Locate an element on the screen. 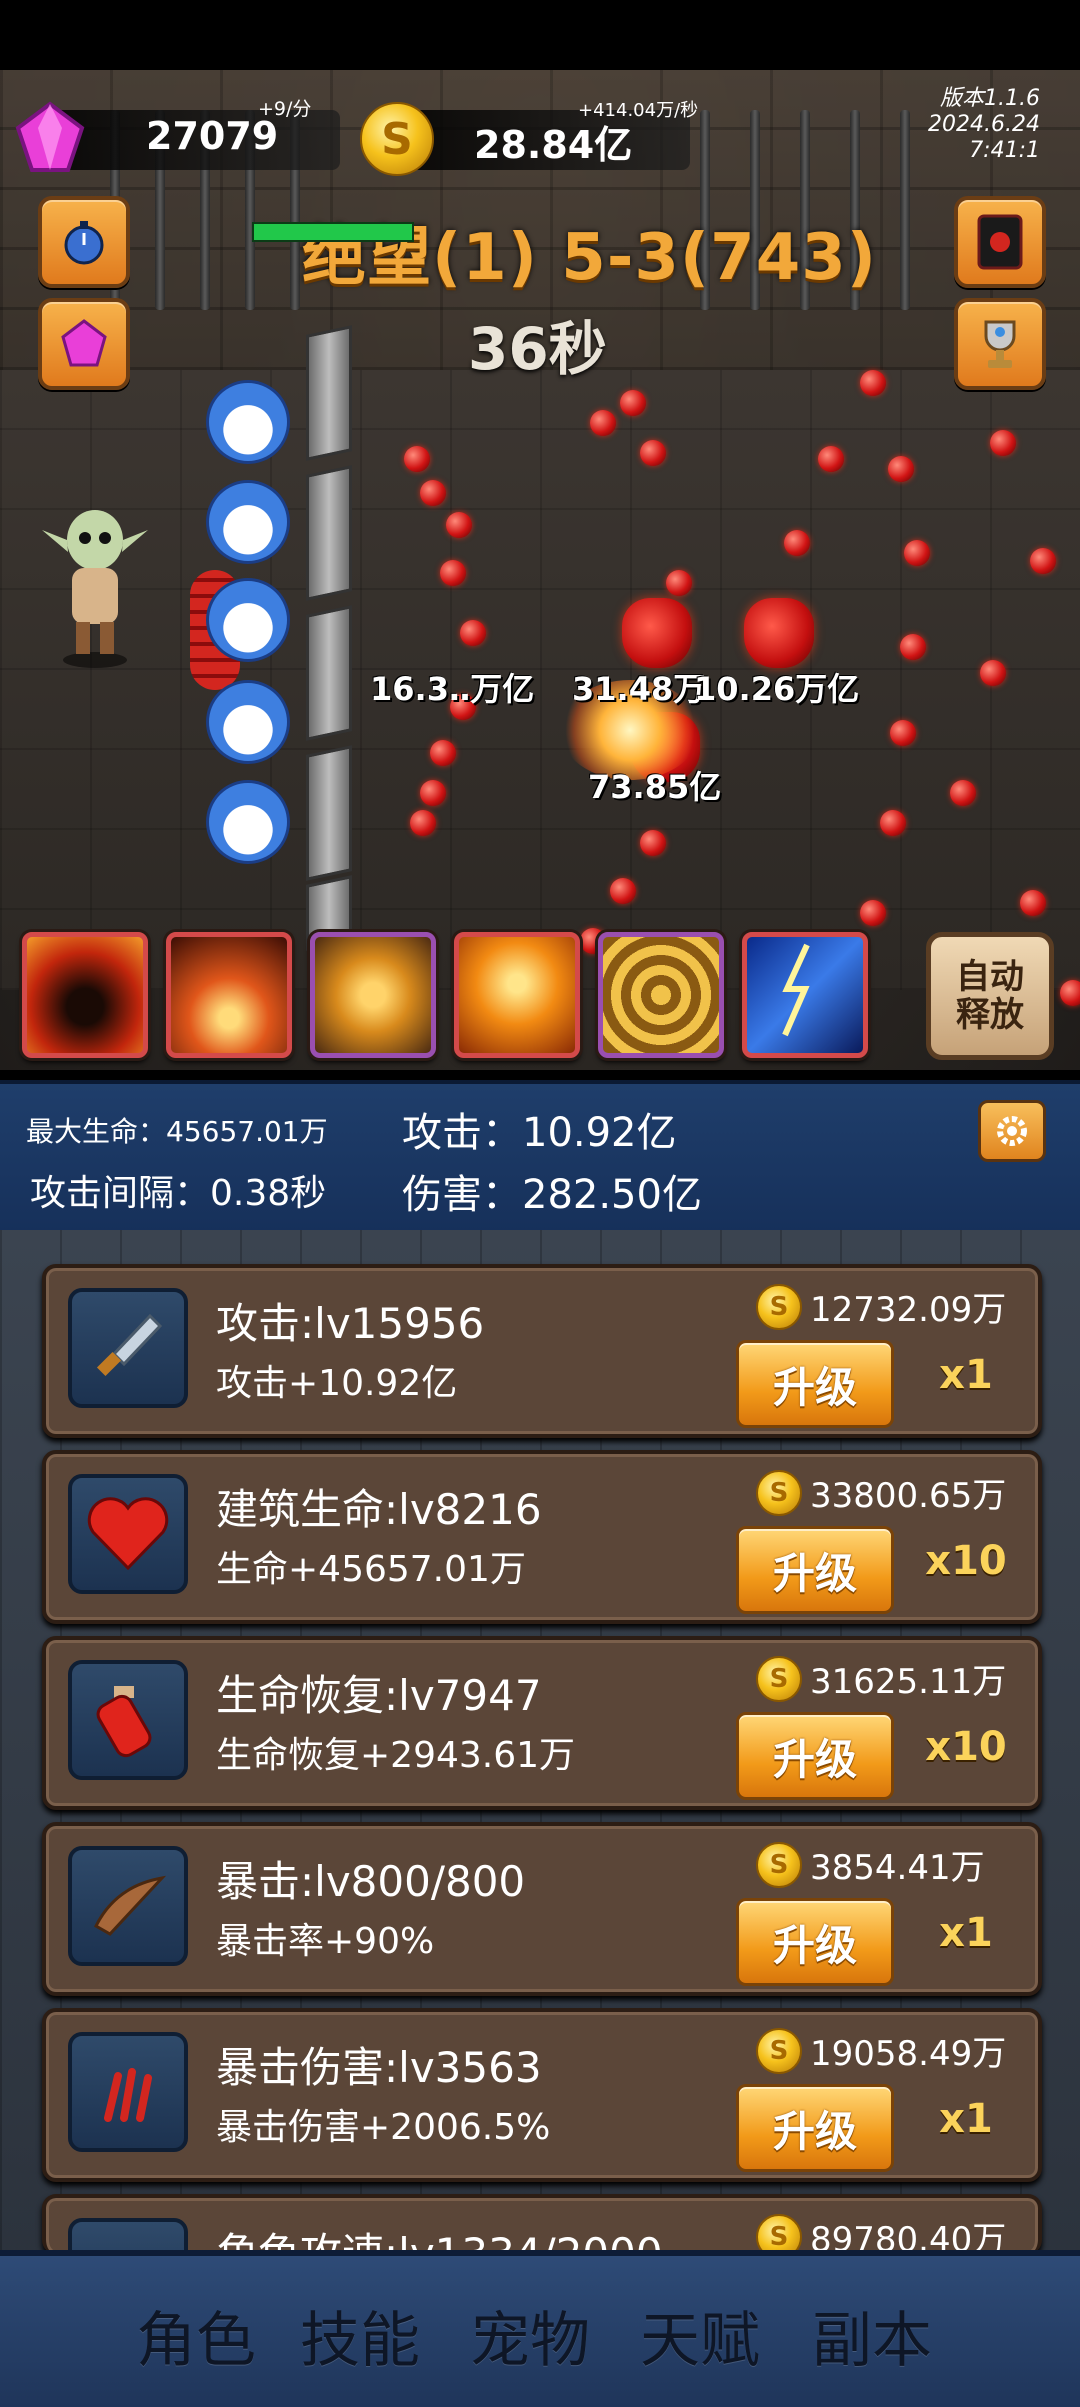 Image resolution: width=1080 pixels, height=2407 pixels. upgrade-description: 生命+45657.01万 is located at coordinates (371, 1569).